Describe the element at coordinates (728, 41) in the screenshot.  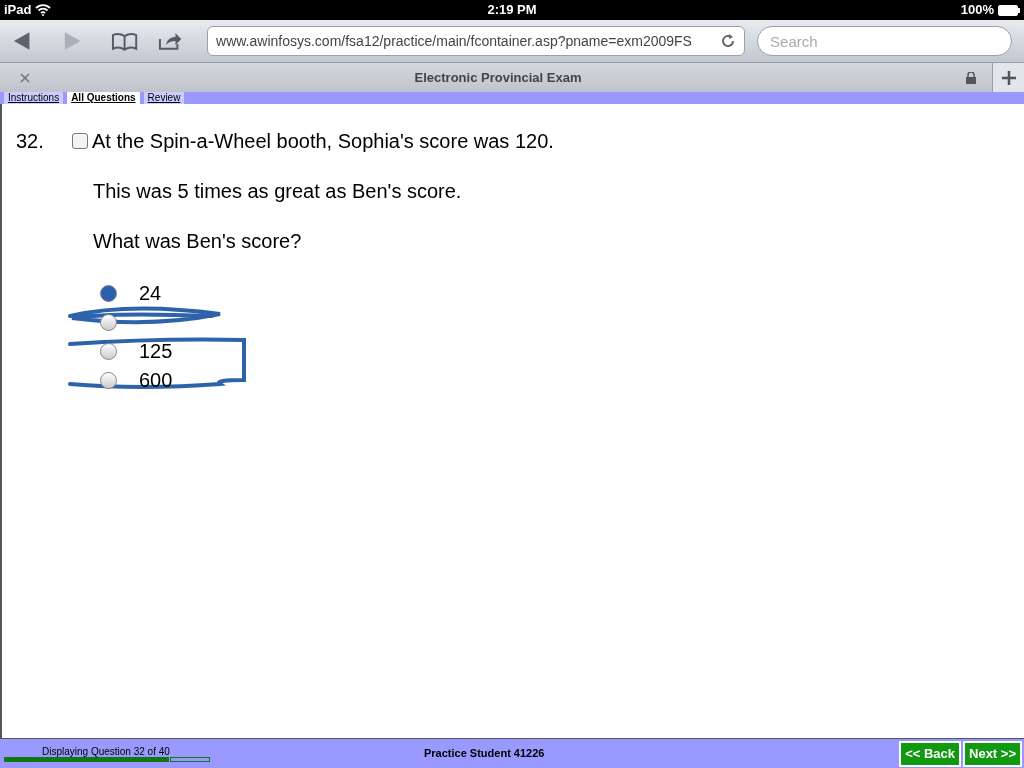
I see `reload-icon` at that location.